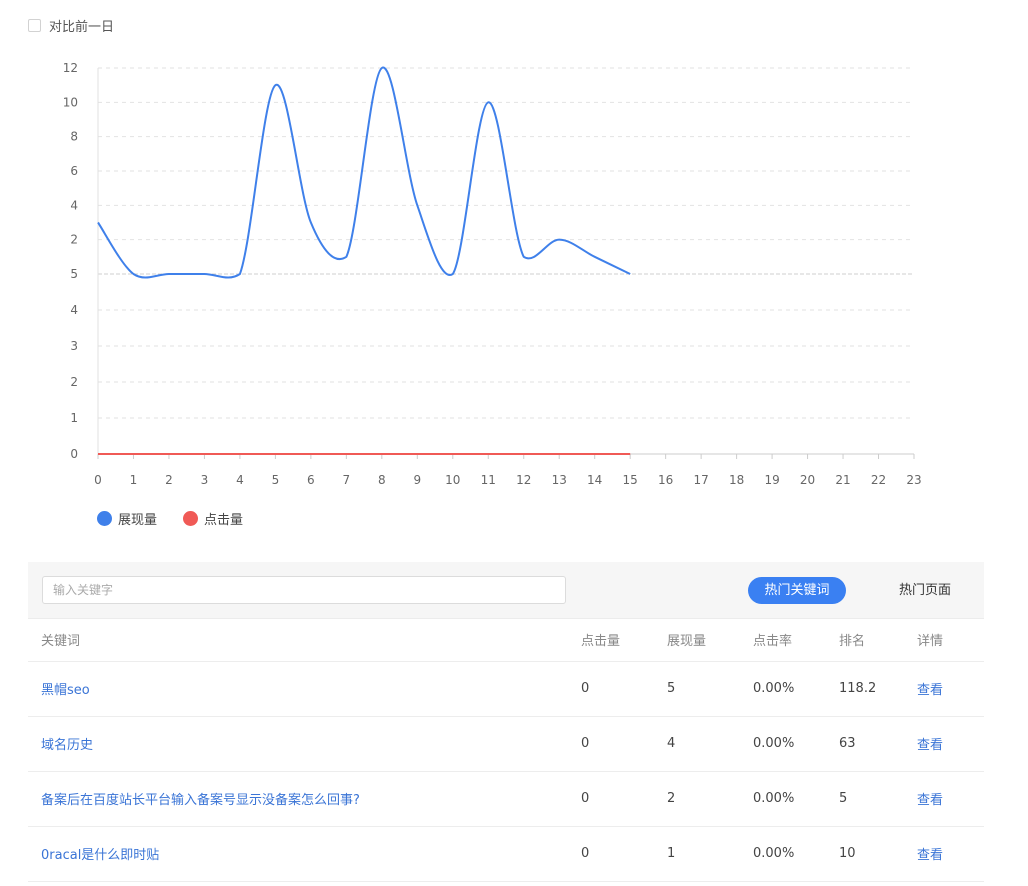 The height and width of the screenshot is (886, 1028). I want to click on y-tick-label: 1, so click(74, 418).